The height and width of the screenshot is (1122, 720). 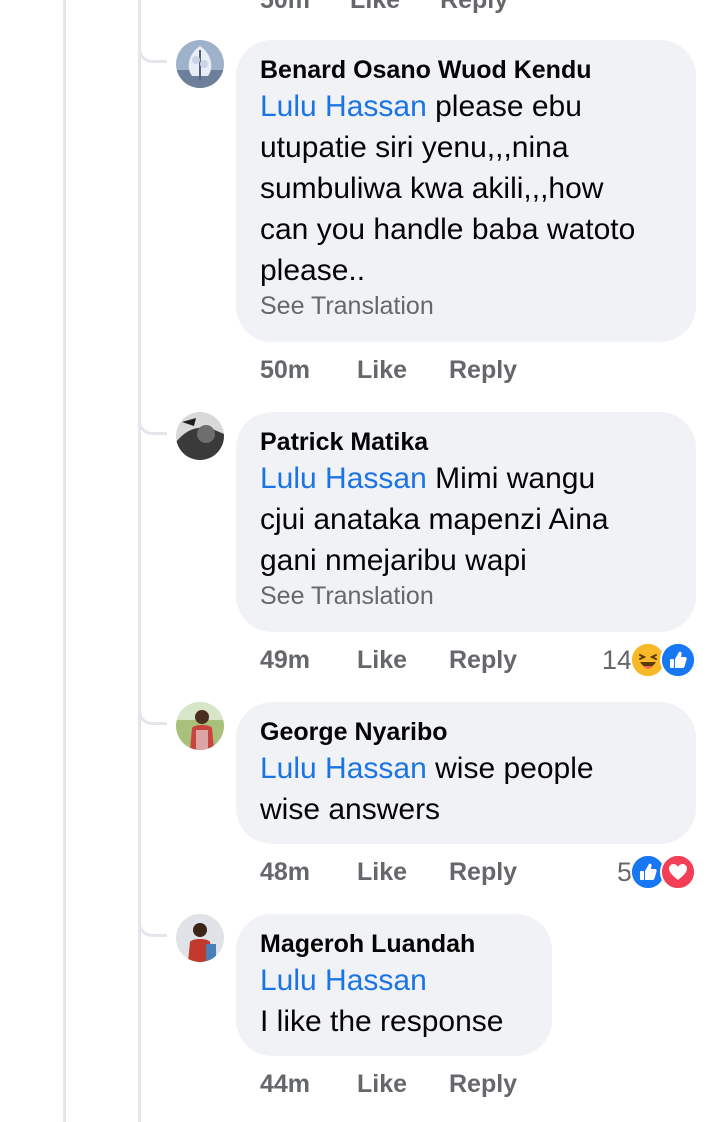 What do you see at coordinates (308, 872) in the screenshot?
I see `comment-time: 48m` at bounding box center [308, 872].